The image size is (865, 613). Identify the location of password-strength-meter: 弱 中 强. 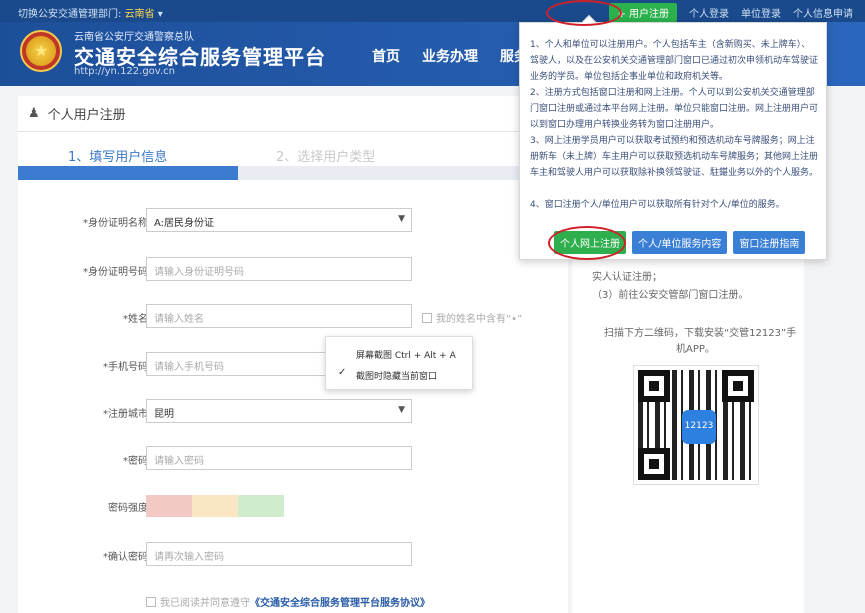
(215, 506).